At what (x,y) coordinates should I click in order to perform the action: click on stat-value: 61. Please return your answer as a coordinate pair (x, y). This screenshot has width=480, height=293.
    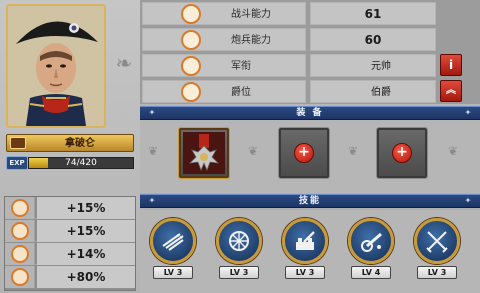
    Looking at the image, I should click on (373, 14).